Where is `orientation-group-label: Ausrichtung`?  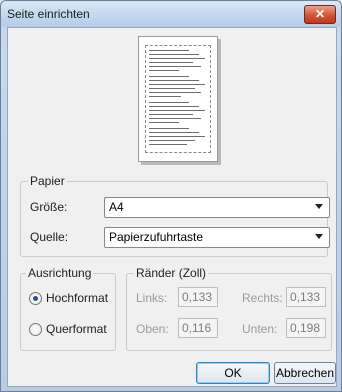 orientation-group-label: Ausrichtung is located at coordinates (60, 273).